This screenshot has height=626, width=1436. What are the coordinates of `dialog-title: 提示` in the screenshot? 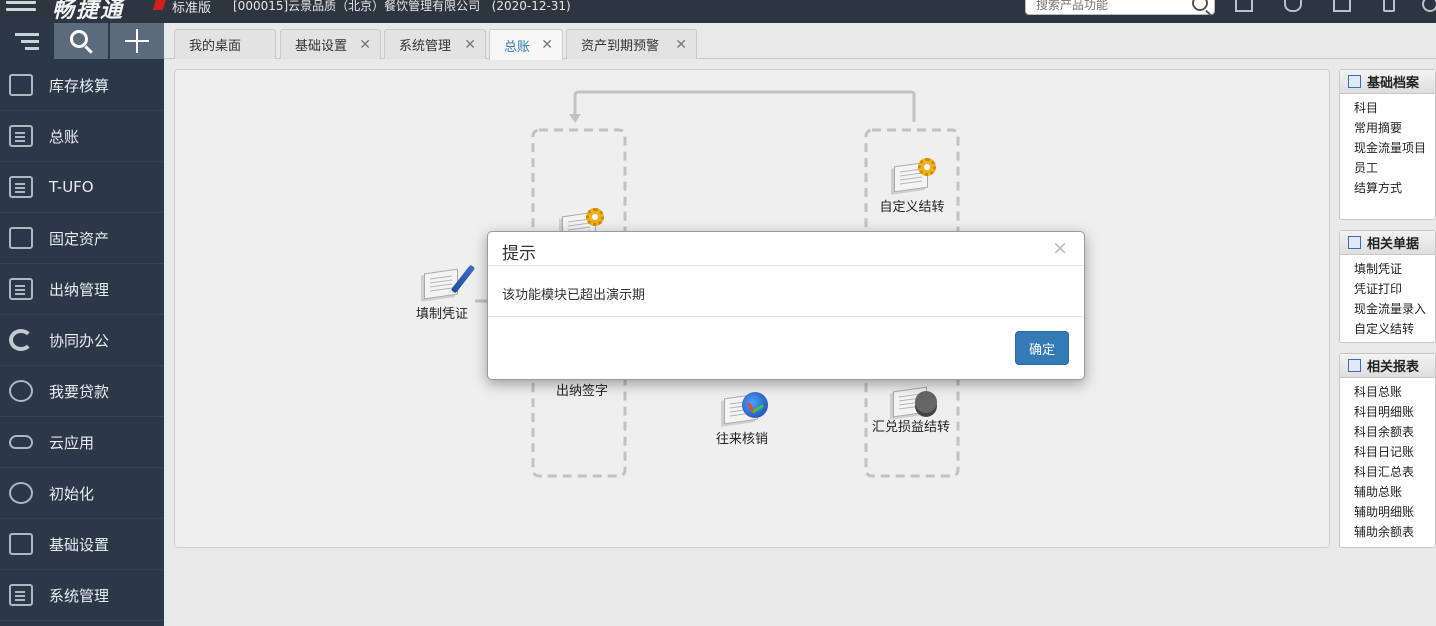 It's located at (519, 254).